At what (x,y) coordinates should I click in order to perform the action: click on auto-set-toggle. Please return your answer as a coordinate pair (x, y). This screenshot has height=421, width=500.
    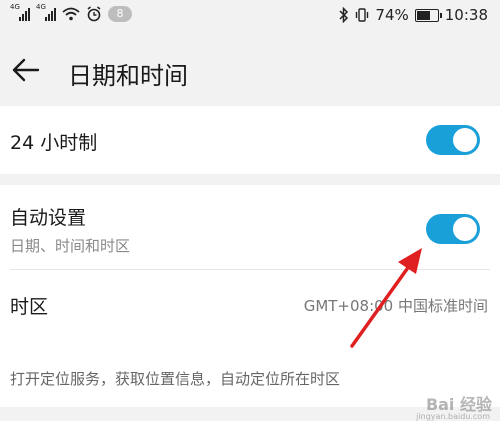
    Looking at the image, I should click on (453, 229).